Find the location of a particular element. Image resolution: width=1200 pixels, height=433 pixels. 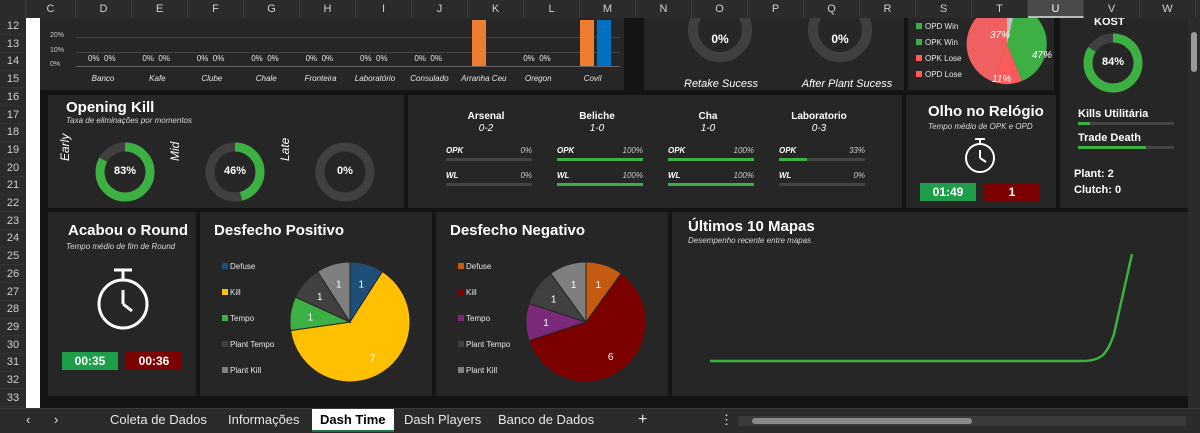

row-header-22: 22 is located at coordinates (13, 204).